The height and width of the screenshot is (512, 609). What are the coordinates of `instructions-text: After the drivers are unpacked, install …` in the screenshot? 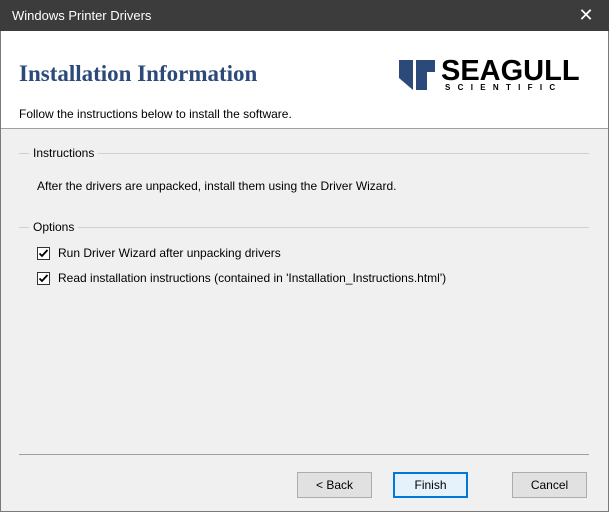 It's located at (217, 186).